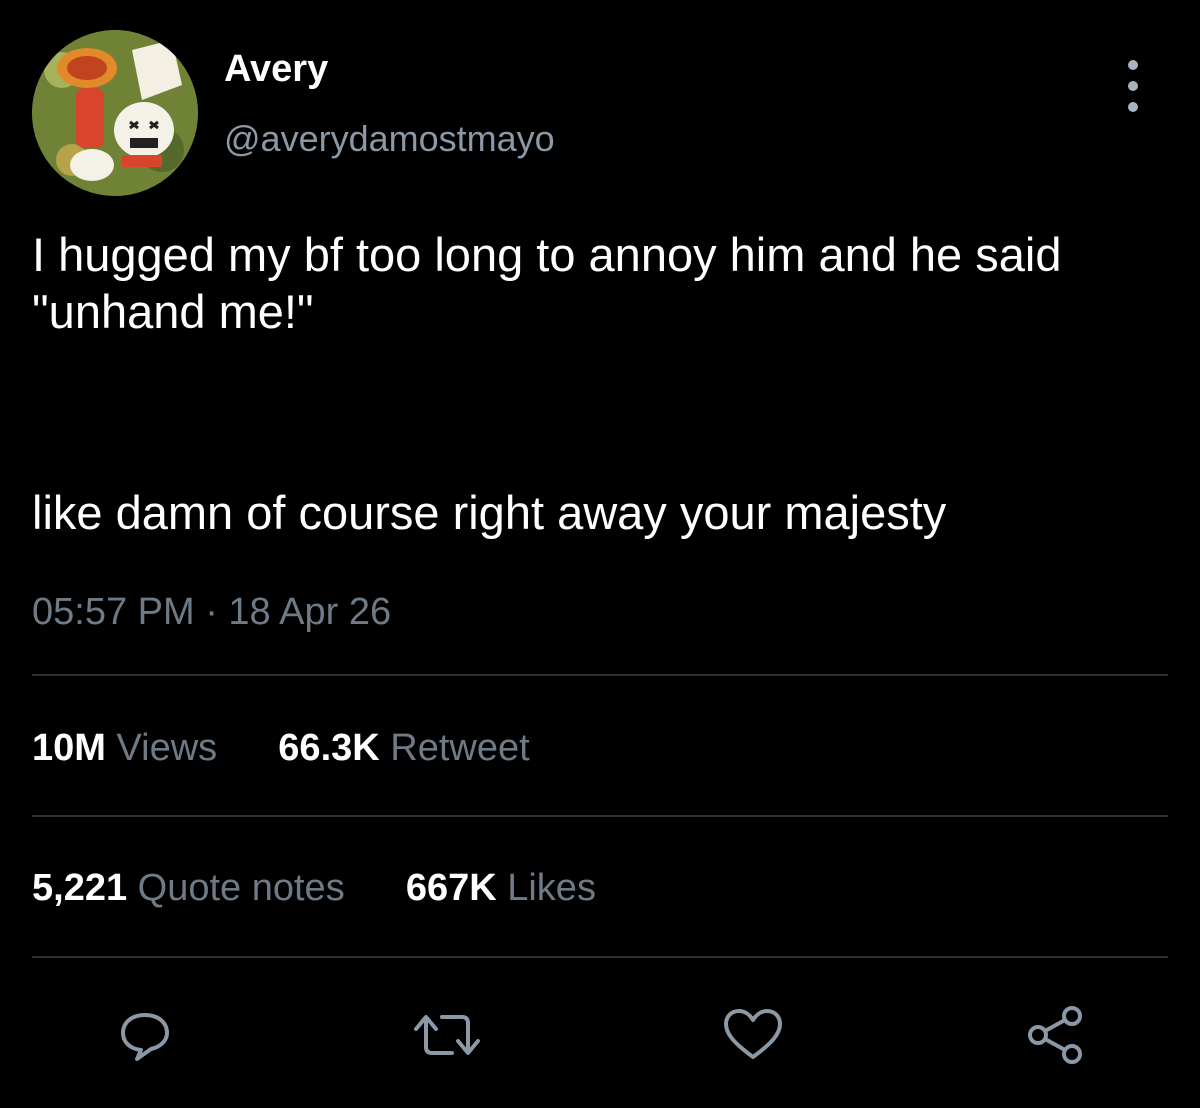 This screenshot has height=1108, width=1200. What do you see at coordinates (241, 888) in the screenshot?
I see `quotes-label: Quote notes` at bounding box center [241, 888].